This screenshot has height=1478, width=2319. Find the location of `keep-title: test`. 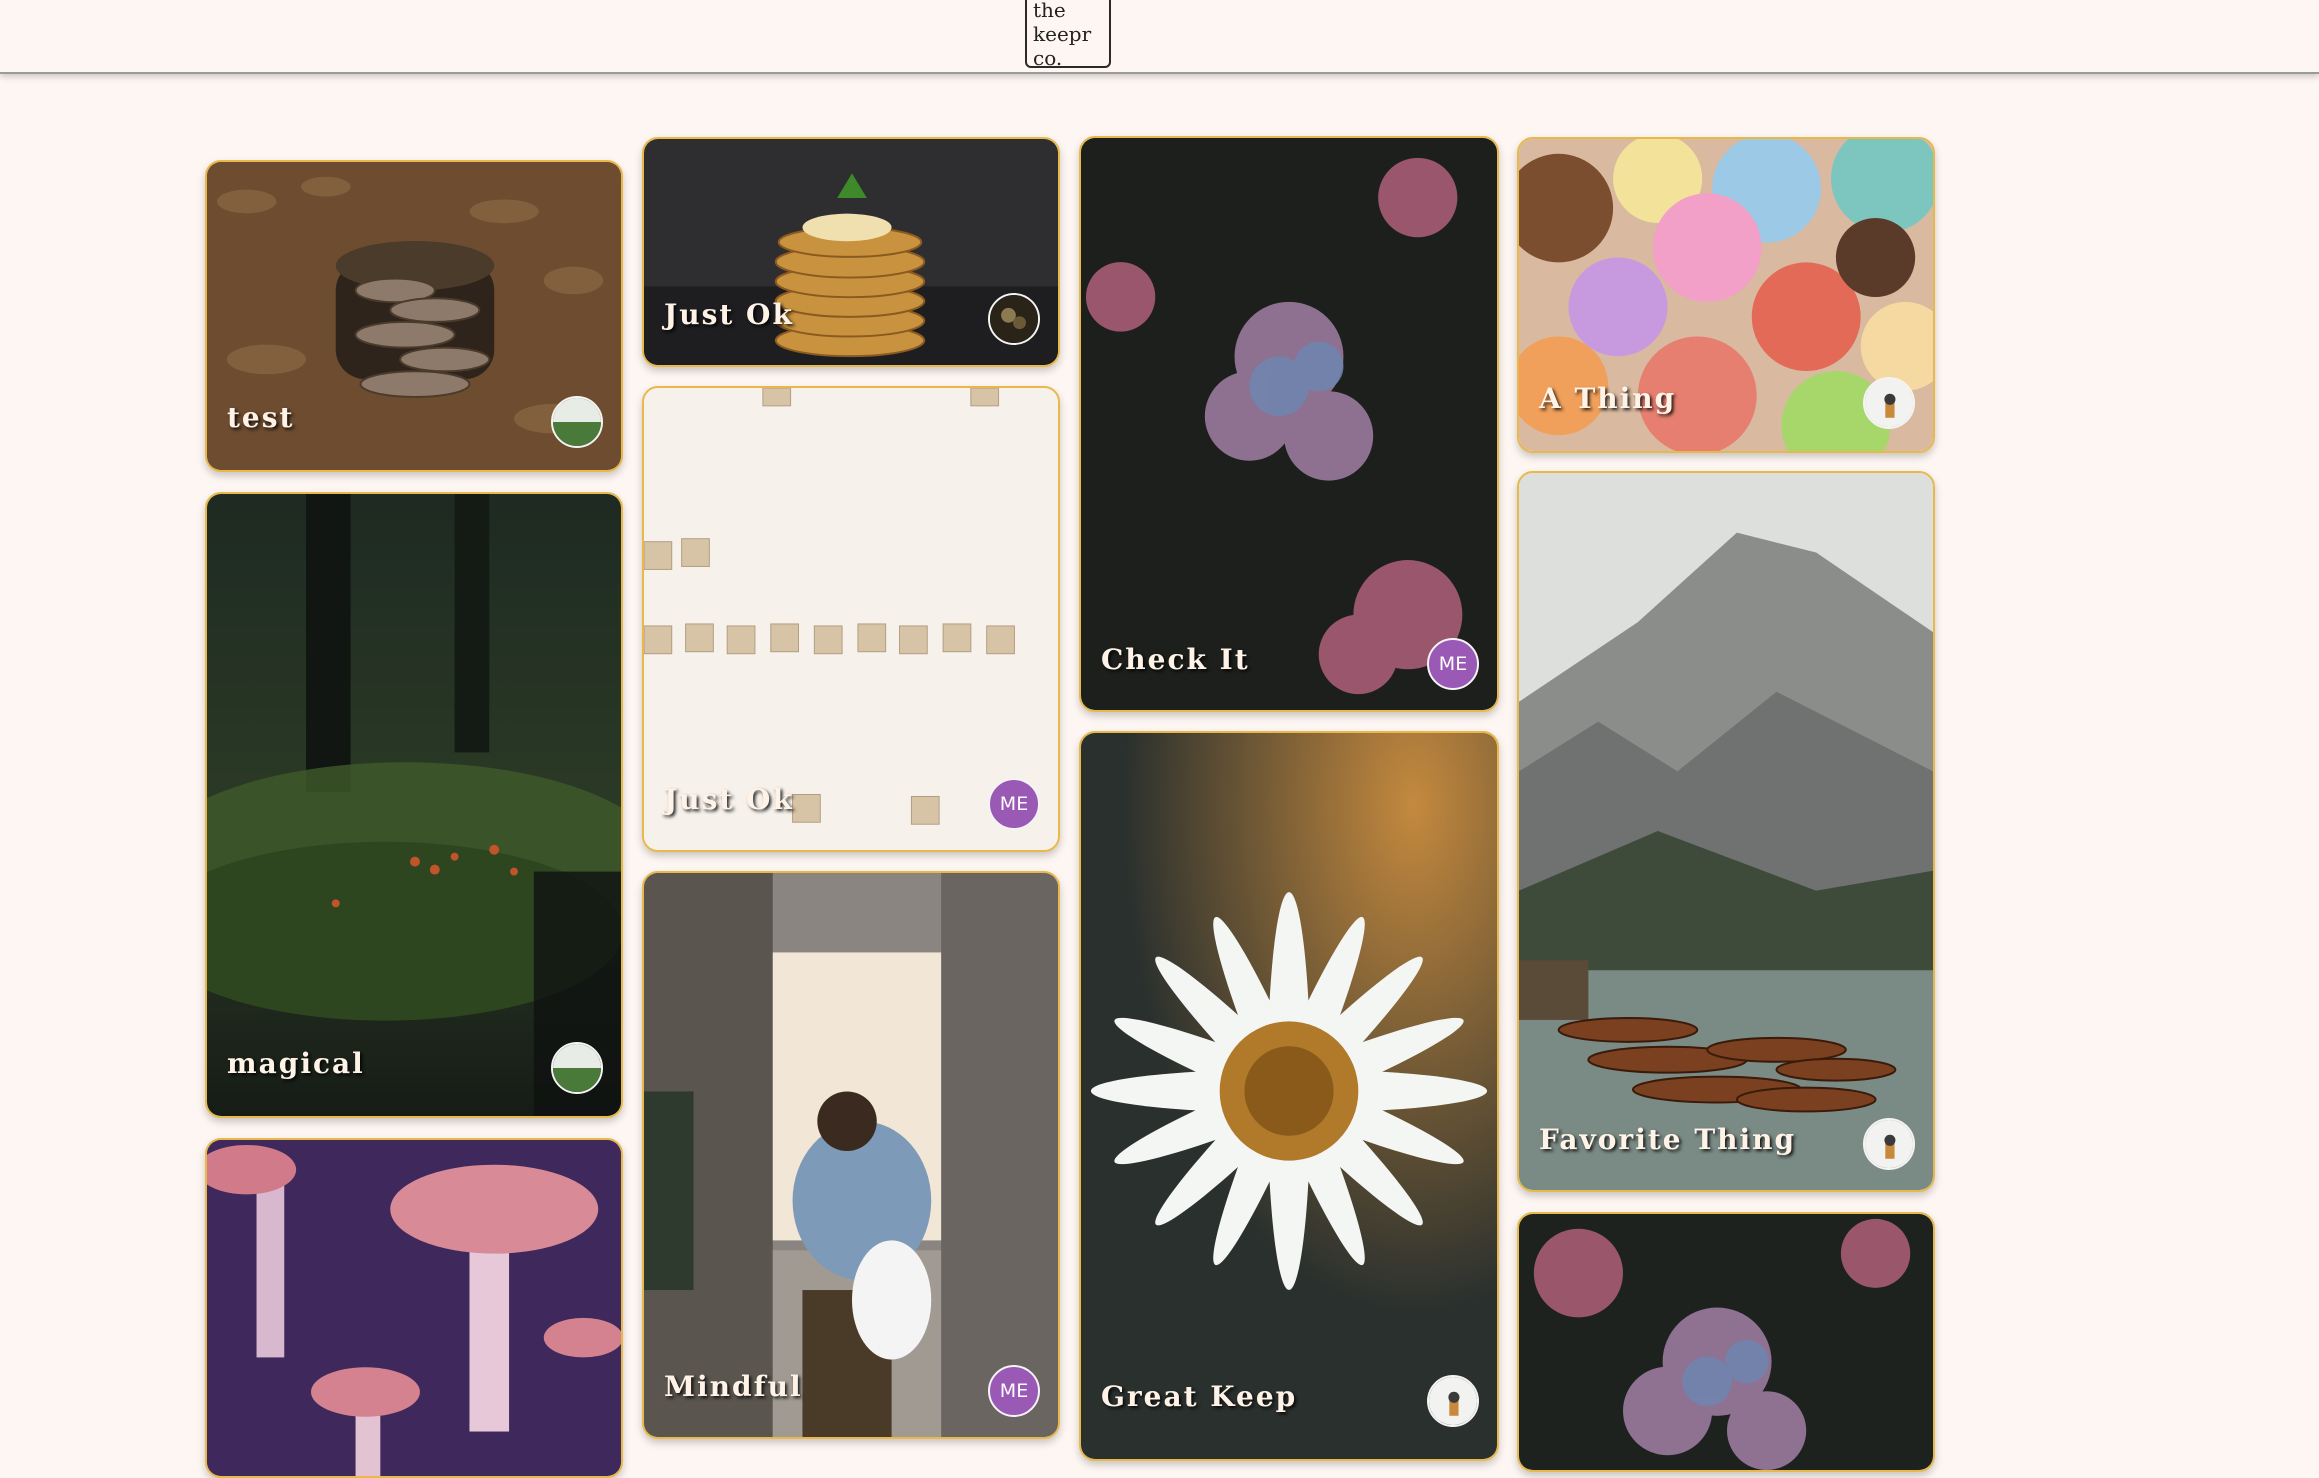

keep-title: test is located at coordinates (261, 417).